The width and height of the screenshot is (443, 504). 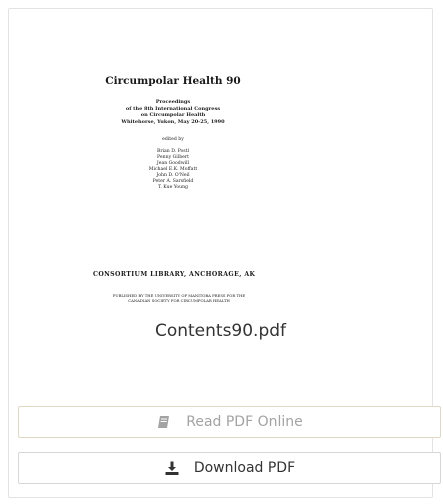 What do you see at coordinates (173, 139) in the screenshot?
I see `preview-edited-by: edited by` at bounding box center [173, 139].